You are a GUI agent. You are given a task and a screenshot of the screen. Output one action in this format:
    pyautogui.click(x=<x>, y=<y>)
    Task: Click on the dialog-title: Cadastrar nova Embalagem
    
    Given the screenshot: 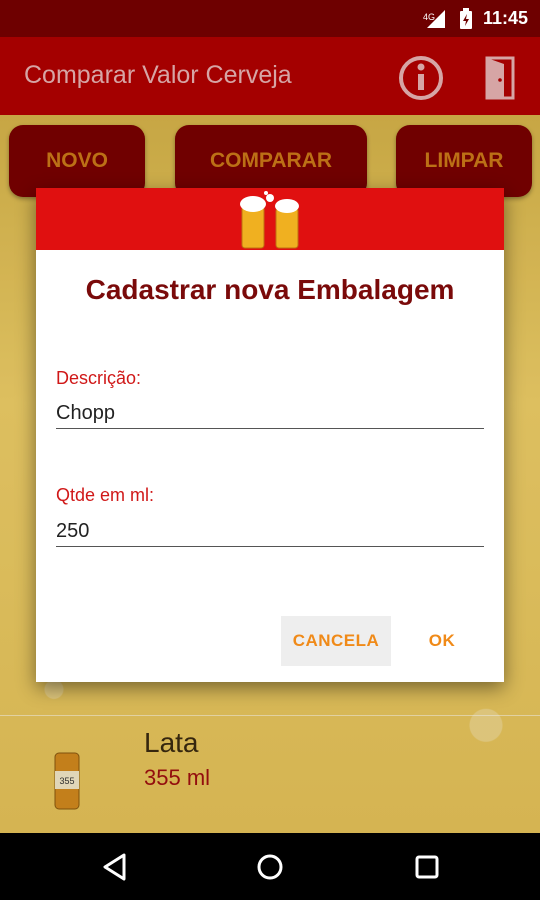 What is the action you would take?
    pyautogui.click(x=270, y=289)
    